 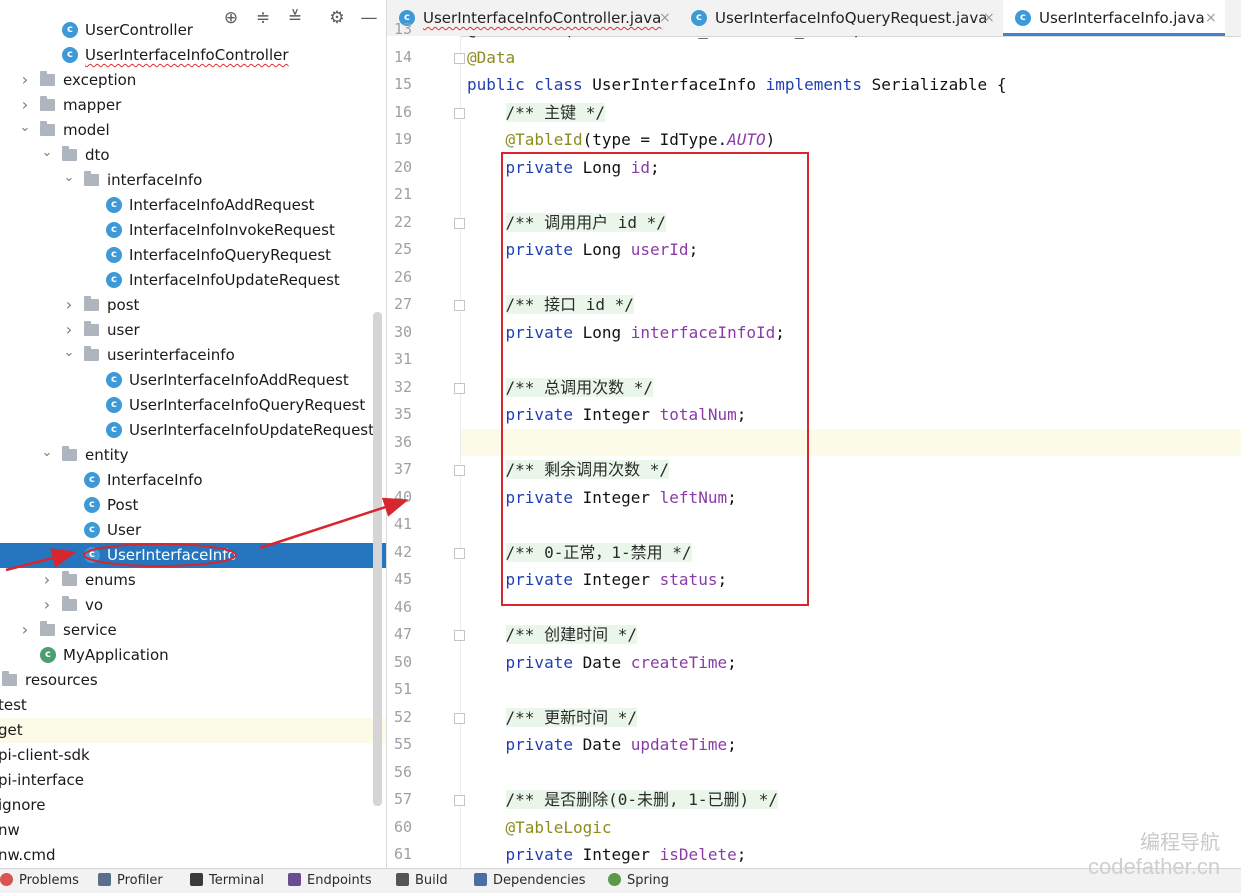 What do you see at coordinates (193, 430) in the screenshot?
I see `tree-node: c UserInterfaceInfoUpdateRequest` at bounding box center [193, 430].